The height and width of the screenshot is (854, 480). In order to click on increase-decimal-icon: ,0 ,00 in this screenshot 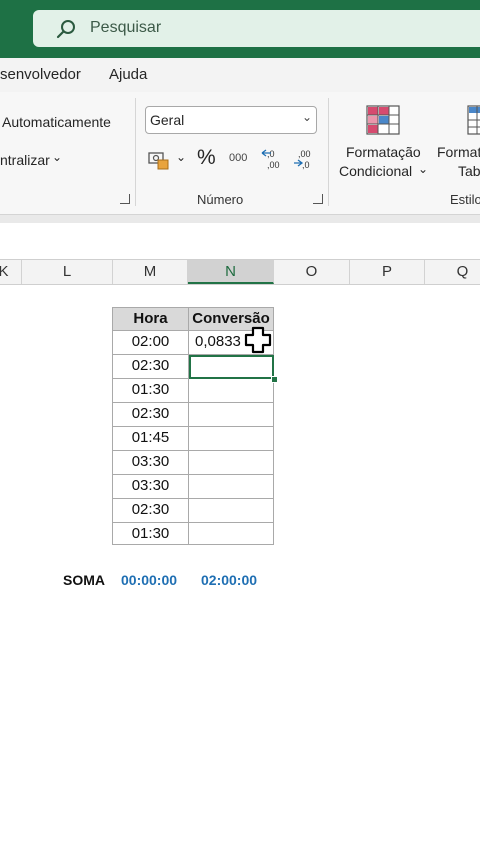, I will do `click(273, 159)`.